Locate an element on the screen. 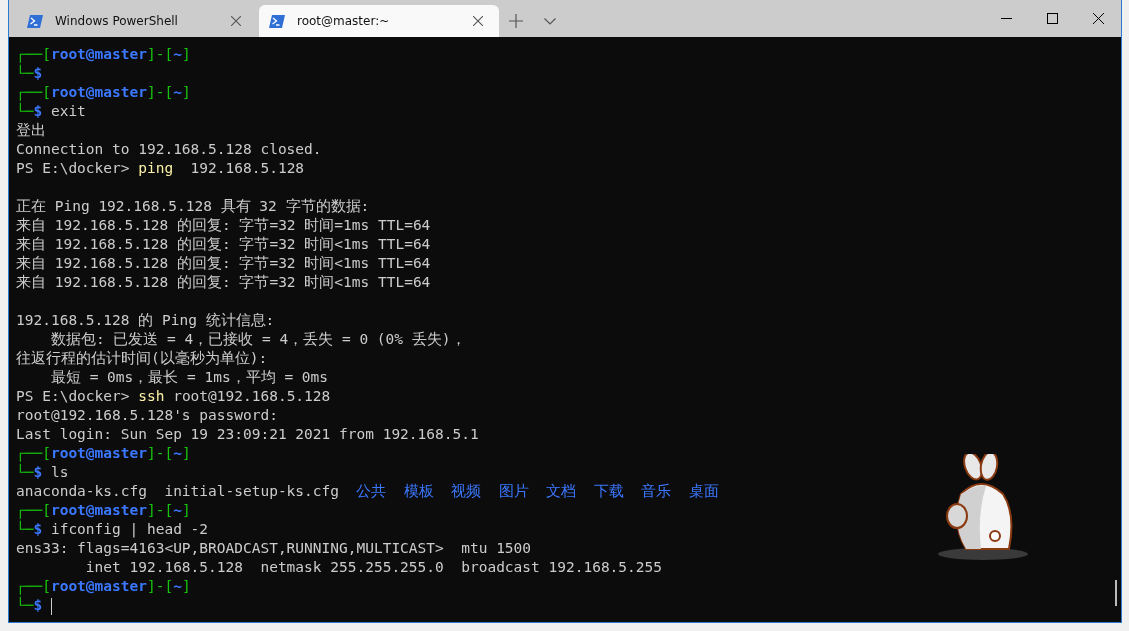  terminal-line: inet 192.168.5.128 netmask 255.255.255.0 broadcast 192.168.5.255 is located at coordinates (373, 567).